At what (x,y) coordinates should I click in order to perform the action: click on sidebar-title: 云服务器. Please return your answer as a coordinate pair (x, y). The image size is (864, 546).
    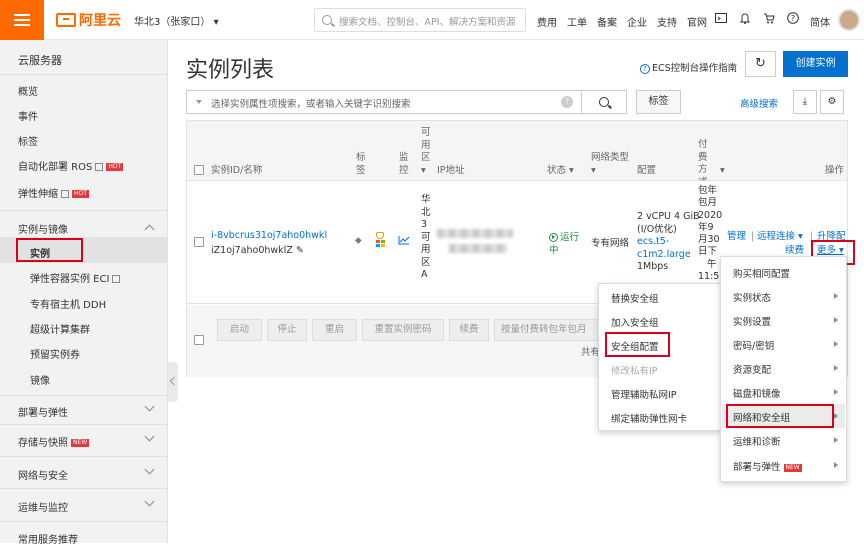
    Looking at the image, I should click on (40, 60).